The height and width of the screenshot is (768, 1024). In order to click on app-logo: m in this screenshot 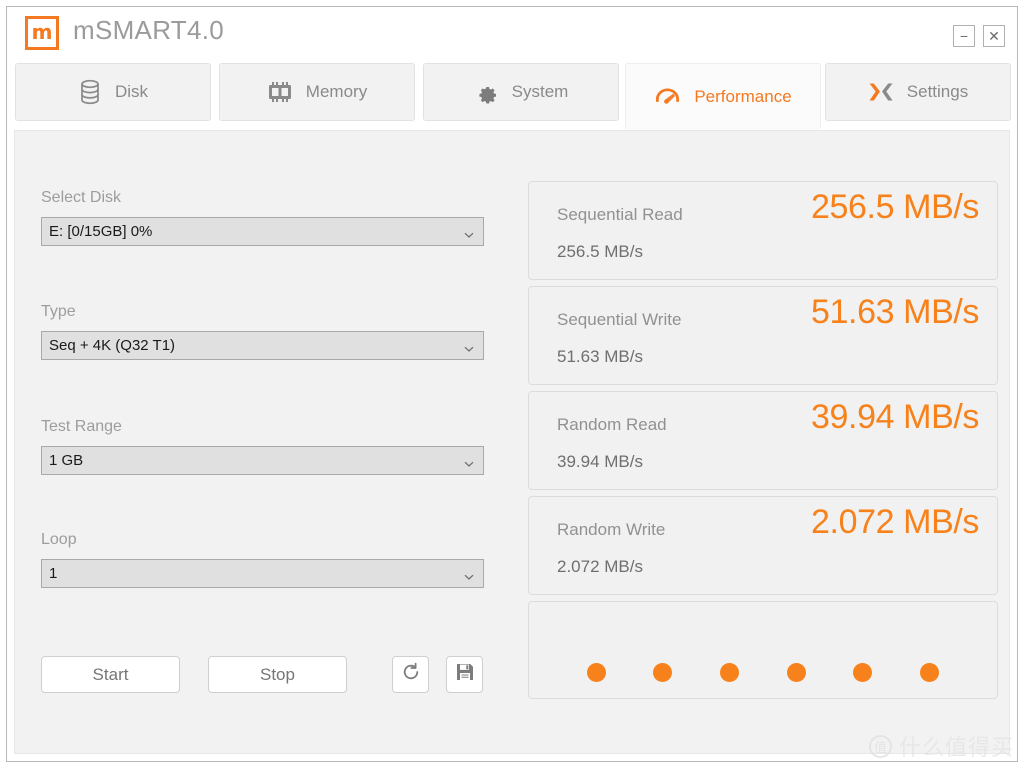, I will do `click(42, 33)`.